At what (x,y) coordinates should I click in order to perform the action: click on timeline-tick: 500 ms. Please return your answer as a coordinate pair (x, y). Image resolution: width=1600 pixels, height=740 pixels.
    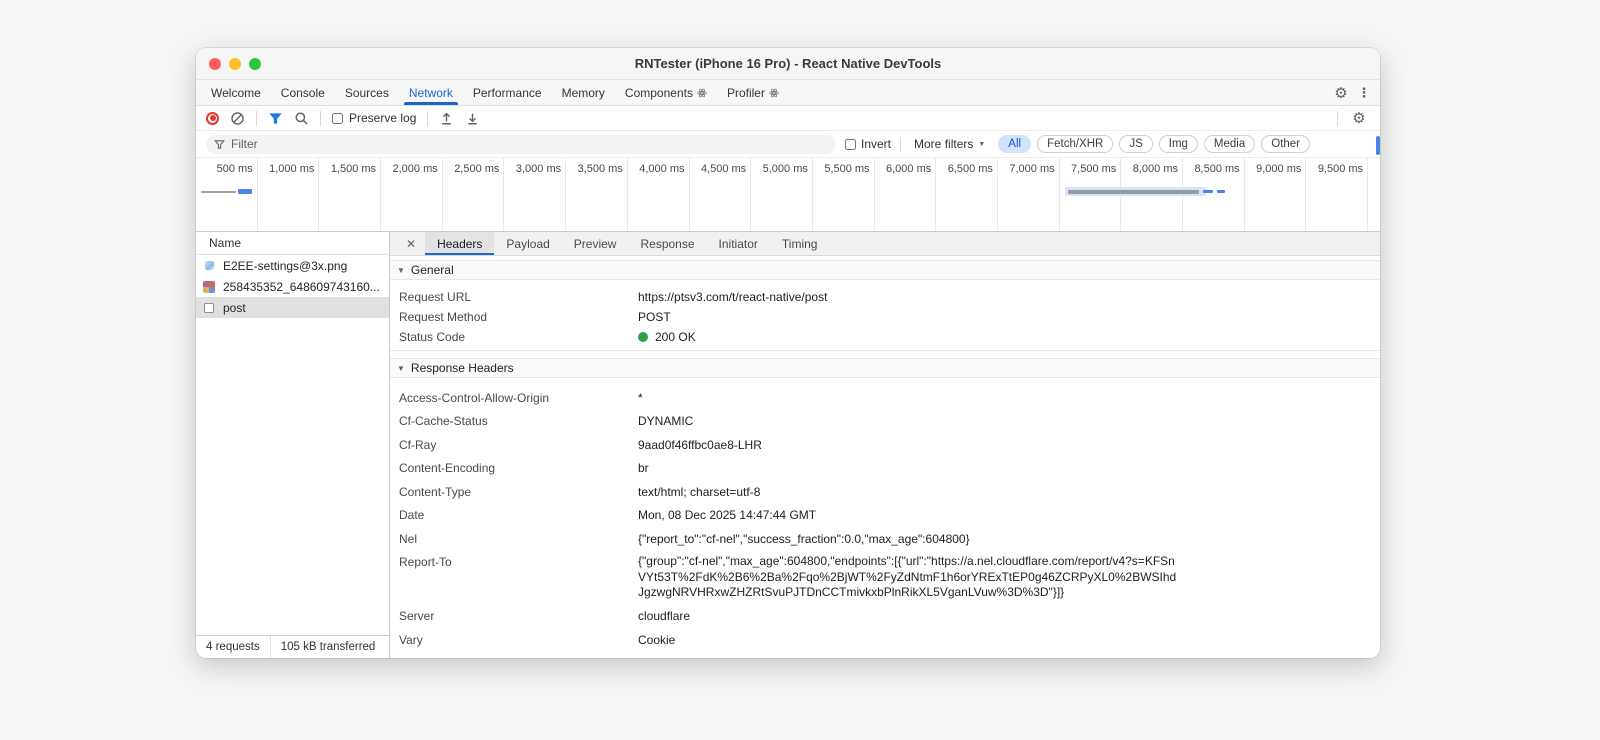
    Looking at the image, I should click on (227, 194).